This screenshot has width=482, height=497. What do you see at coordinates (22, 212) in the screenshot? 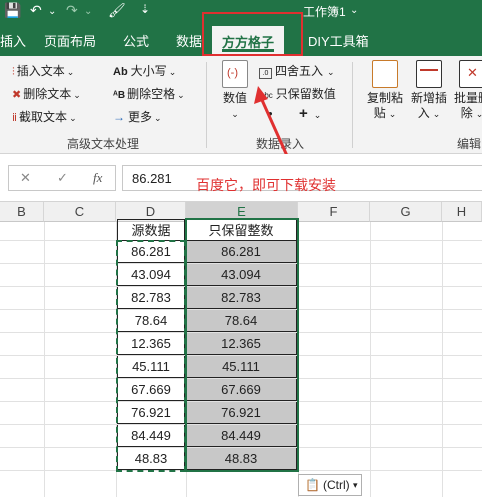
I see `column-header-b: B` at bounding box center [22, 212].